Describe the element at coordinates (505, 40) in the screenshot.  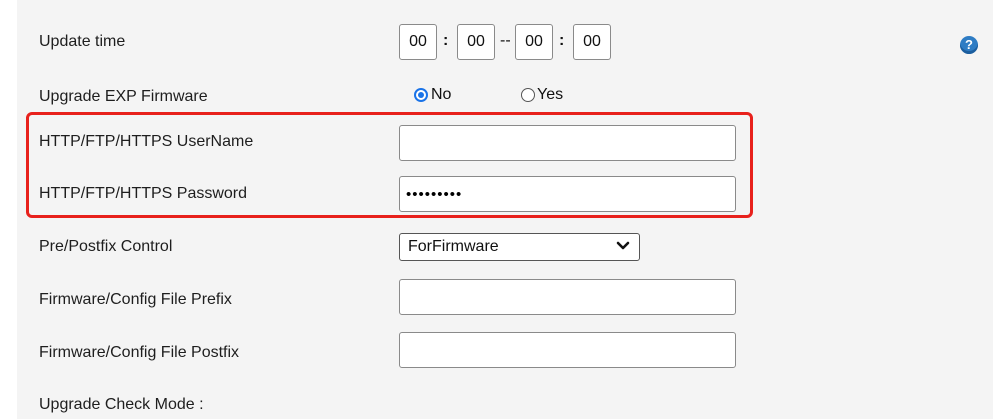
I see `time-range-dash: --` at that location.